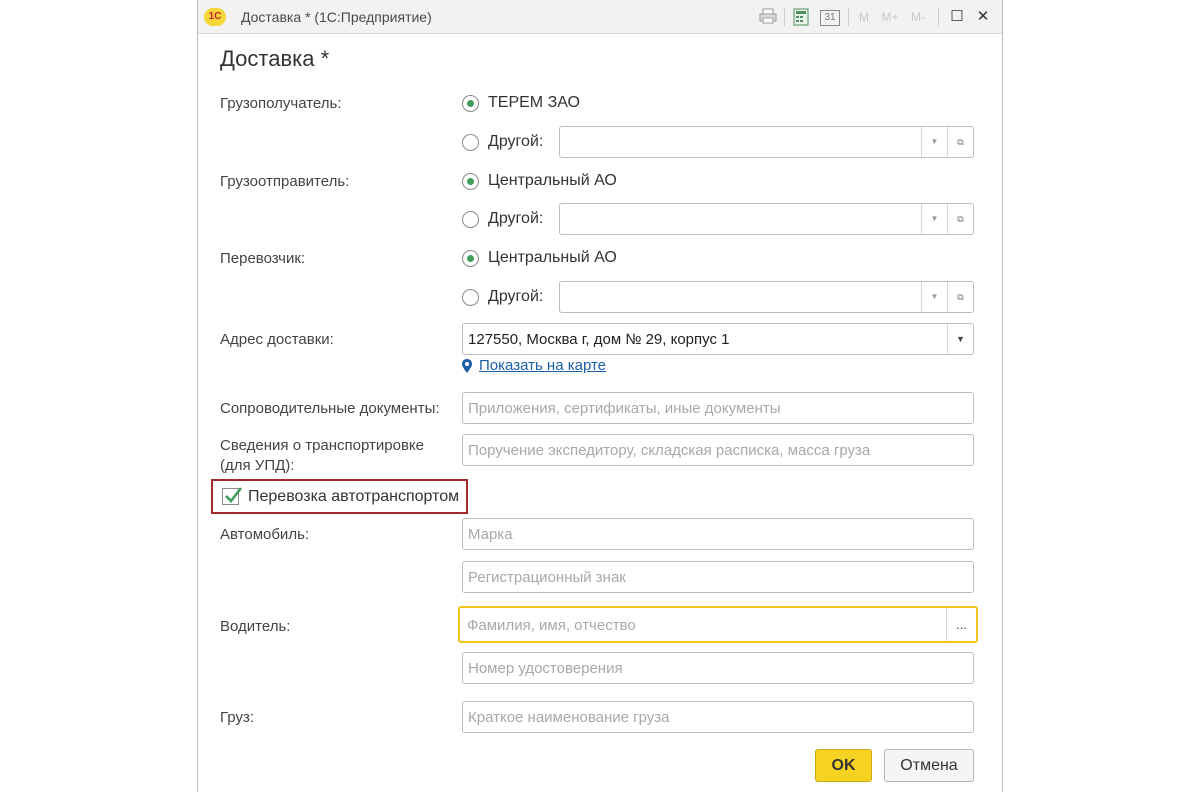  Describe the element at coordinates (918, 17) in the screenshot. I see `m-minus-icon: M-` at that location.